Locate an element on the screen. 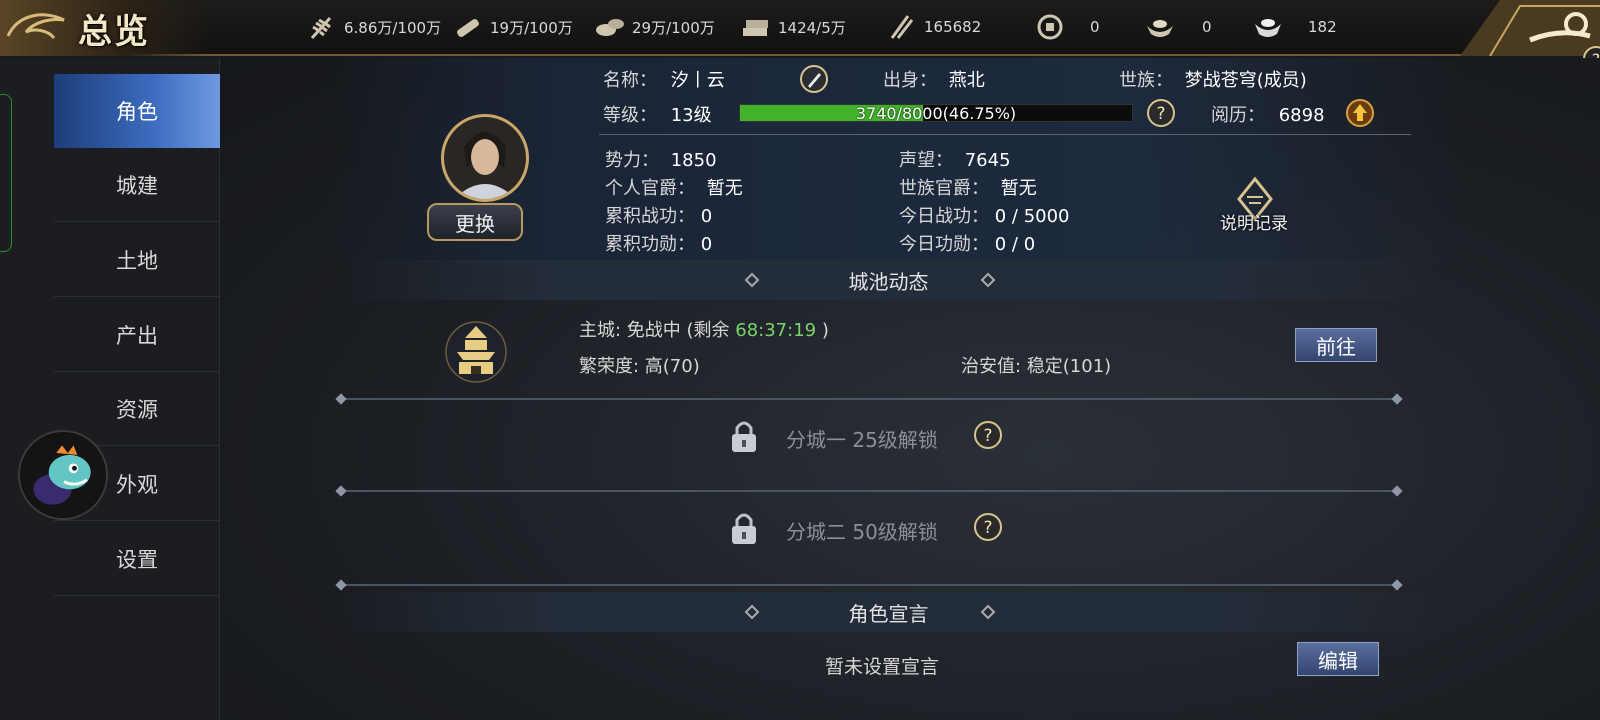 The height and width of the screenshot is (720, 1600). level-row: 等级： 13级 is located at coordinates (657, 114).